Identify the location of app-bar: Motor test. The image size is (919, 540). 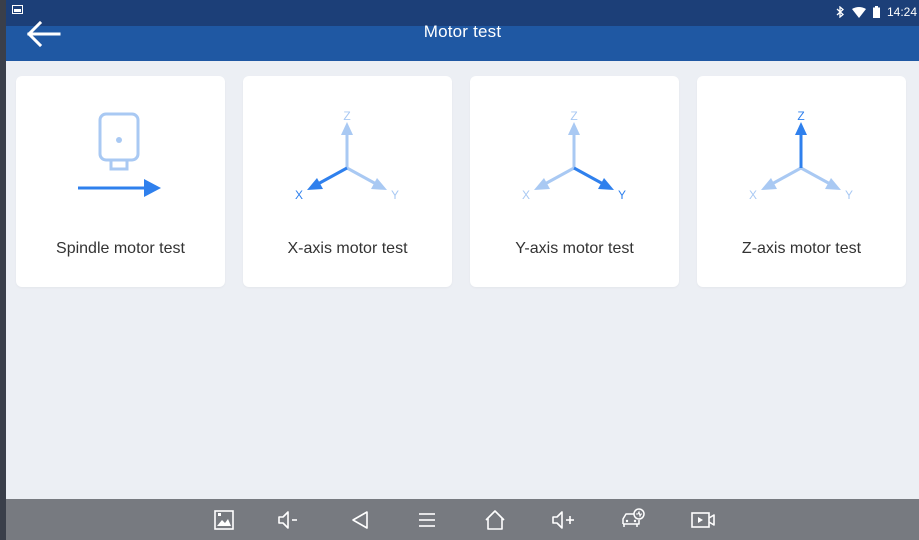
(462, 41).